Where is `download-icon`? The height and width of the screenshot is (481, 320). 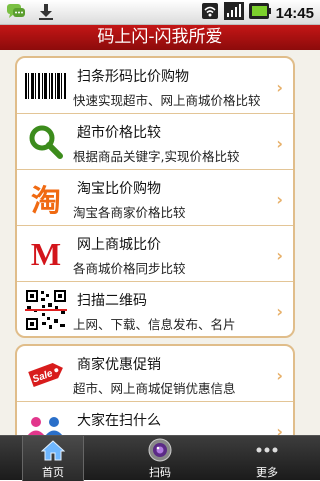
download-icon is located at coordinates (46, 14).